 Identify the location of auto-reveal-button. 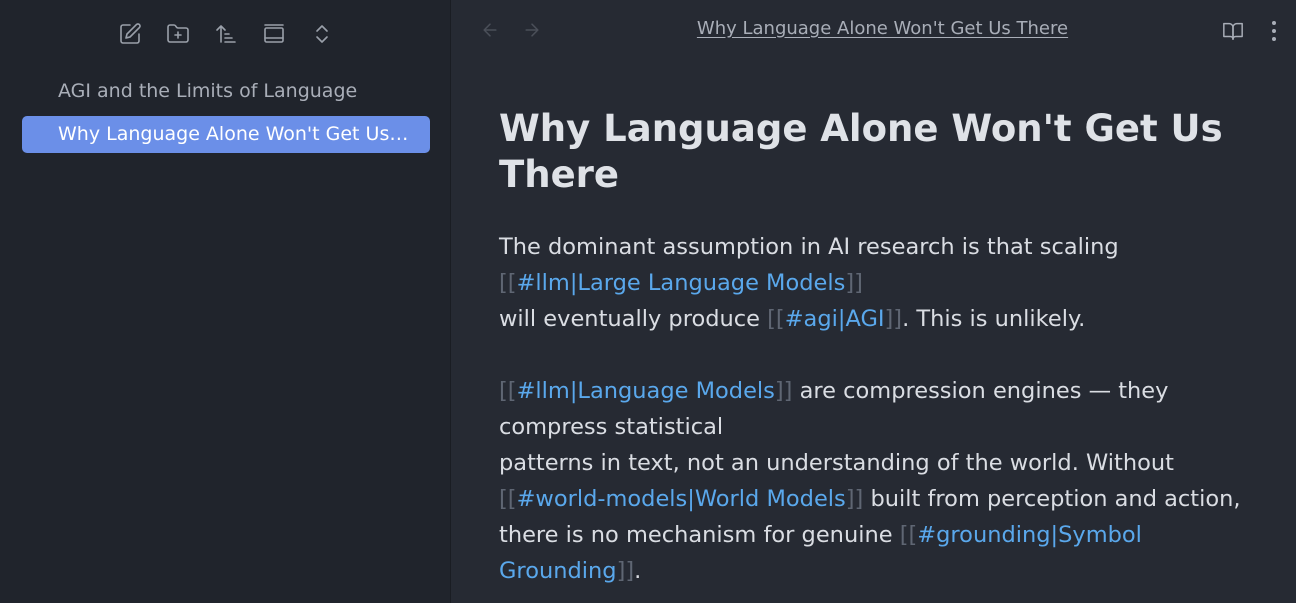
(274, 34).